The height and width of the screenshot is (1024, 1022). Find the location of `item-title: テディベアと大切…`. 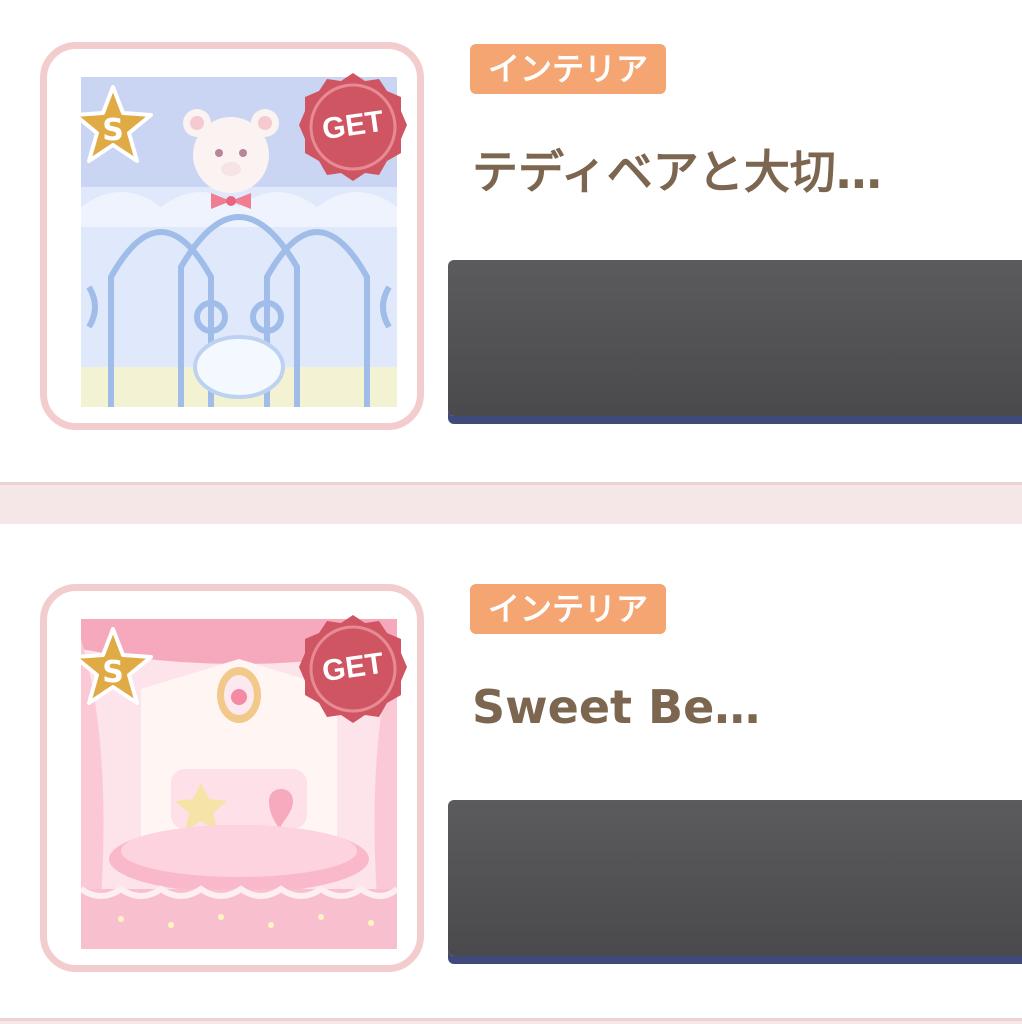

item-title: テディベアと大切… is located at coordinates (677, 172).